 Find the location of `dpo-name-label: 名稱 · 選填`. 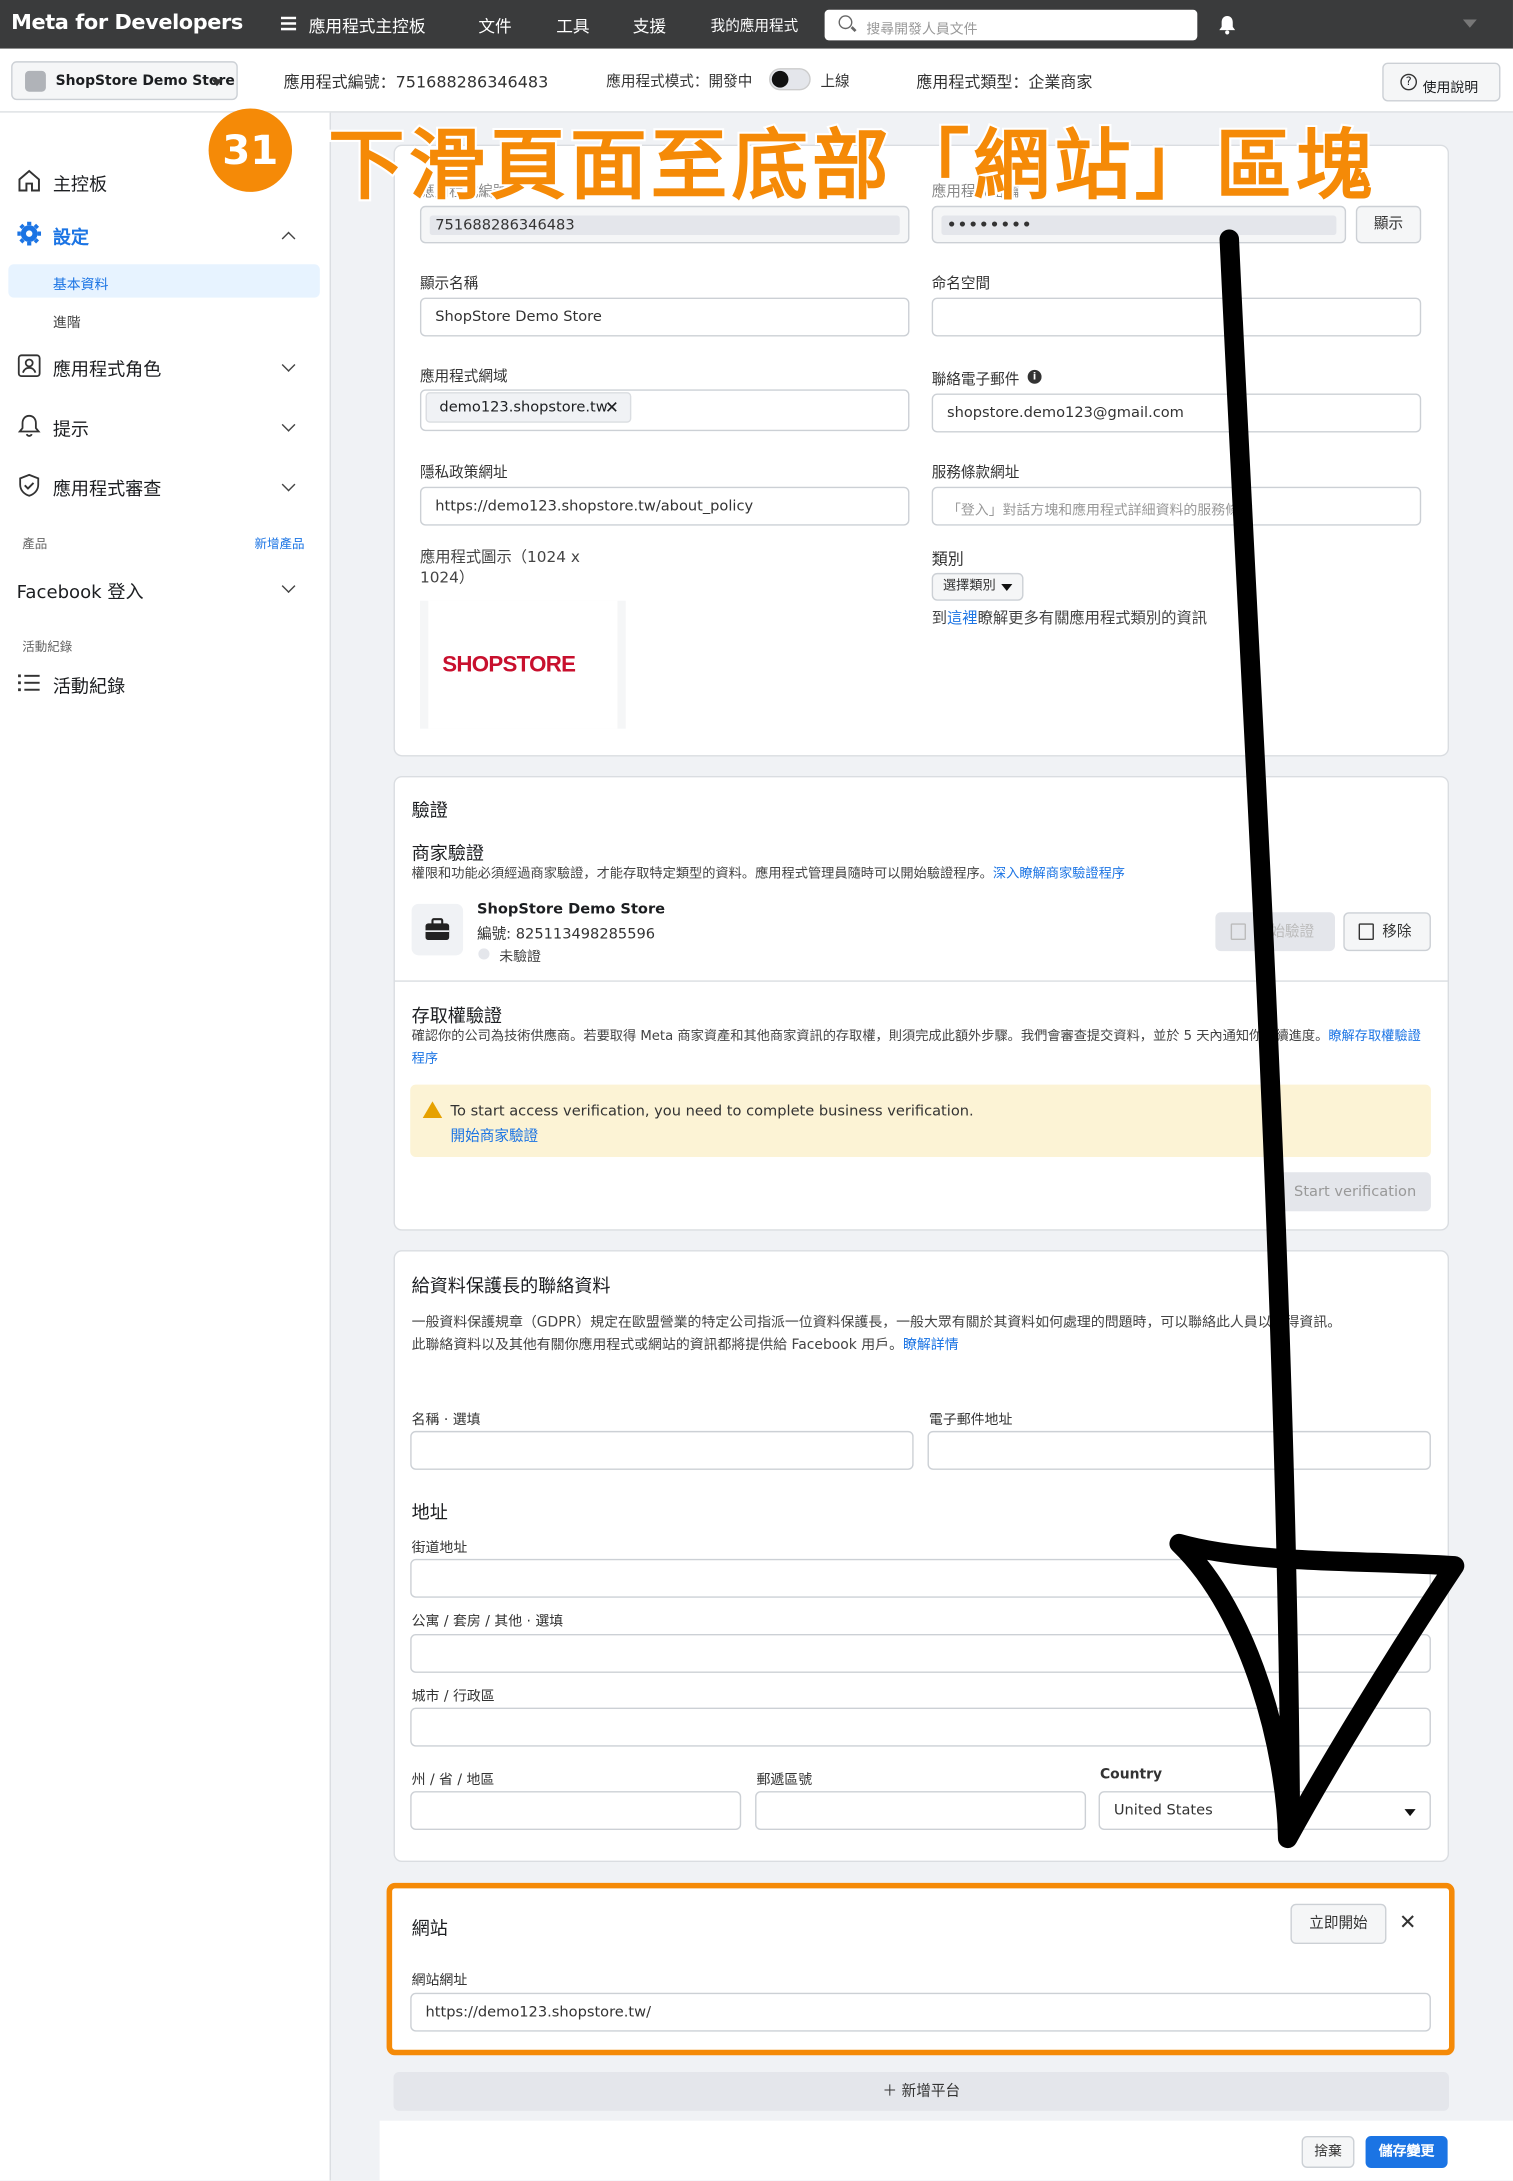

dpo-name-label: 名稱 · 選填 is located at coordinates (446, 1420).